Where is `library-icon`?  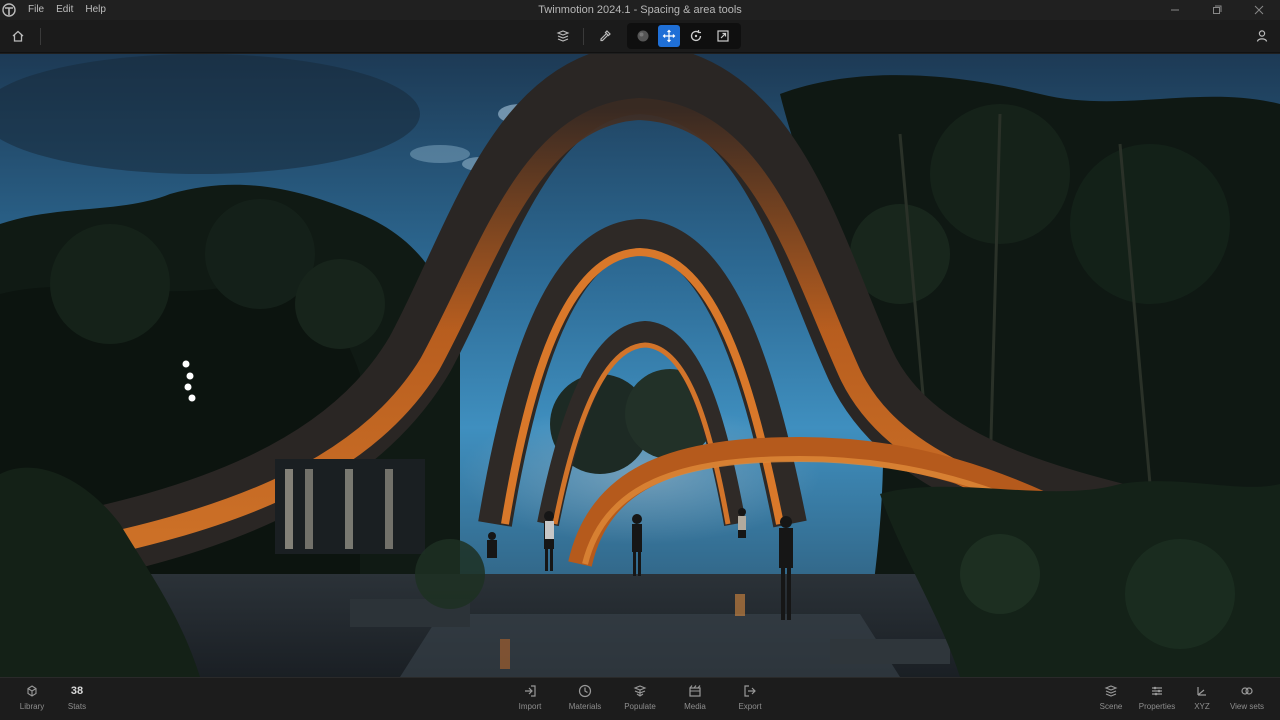 library-icon is located at coordinates (32, 691).